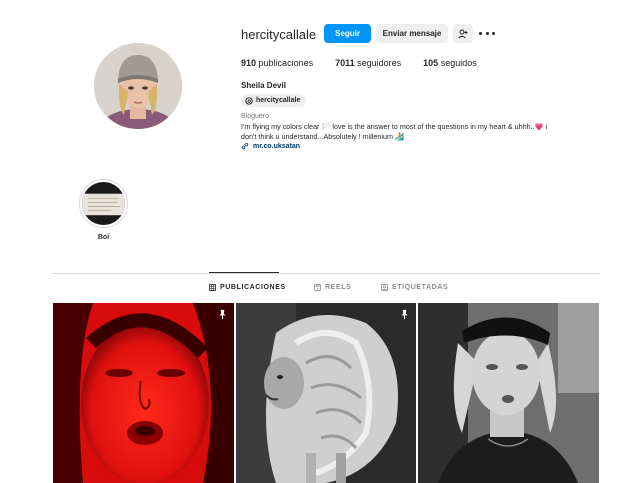 The image size is (620, 483). What do you see at coordinates (379, 63) in the screenshot?
I see `followers-label: seguidores` at bounding box center [379, 63].